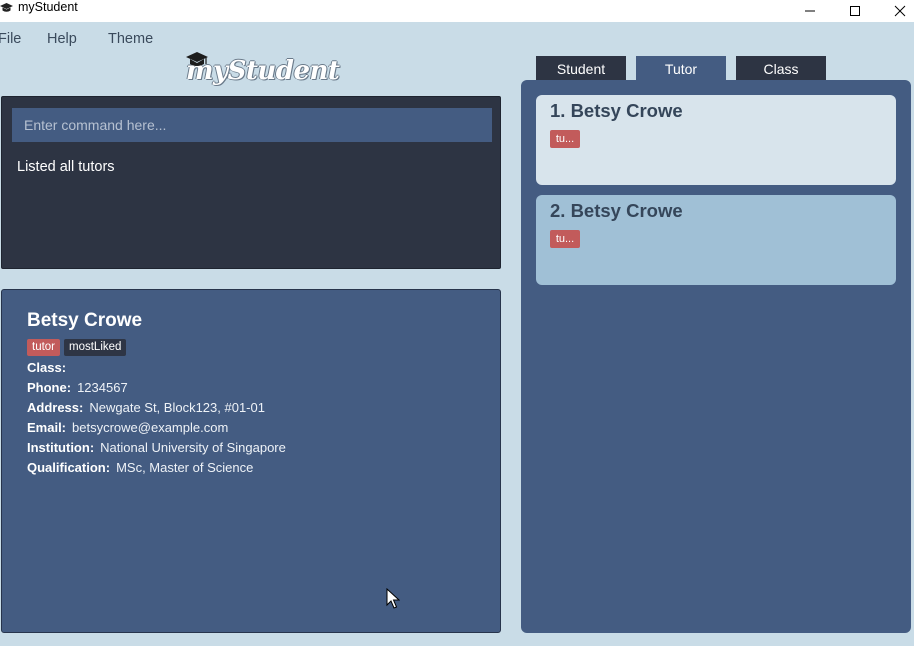  I want to click on field-institution-label: Institution:, so click(61, 447).